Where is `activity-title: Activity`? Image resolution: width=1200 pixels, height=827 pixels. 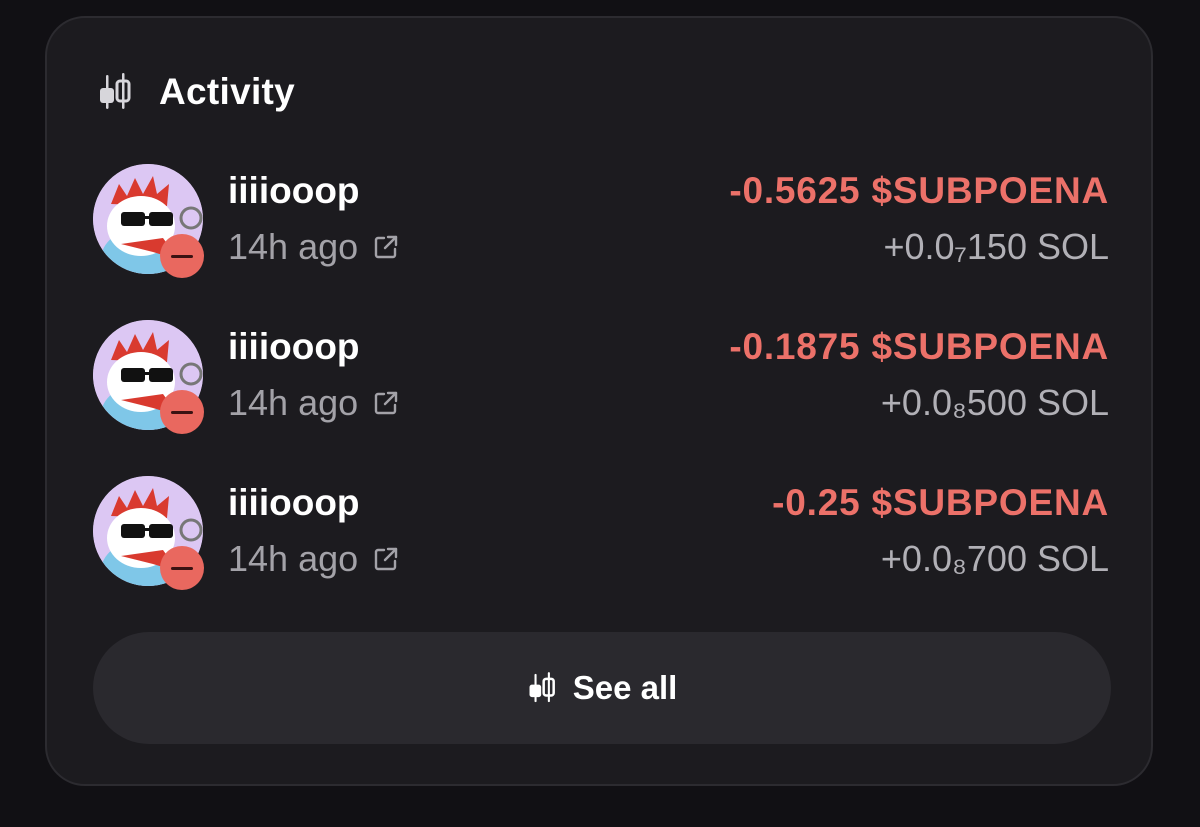 activity-title: Activity is located at coordinates (227, 91).